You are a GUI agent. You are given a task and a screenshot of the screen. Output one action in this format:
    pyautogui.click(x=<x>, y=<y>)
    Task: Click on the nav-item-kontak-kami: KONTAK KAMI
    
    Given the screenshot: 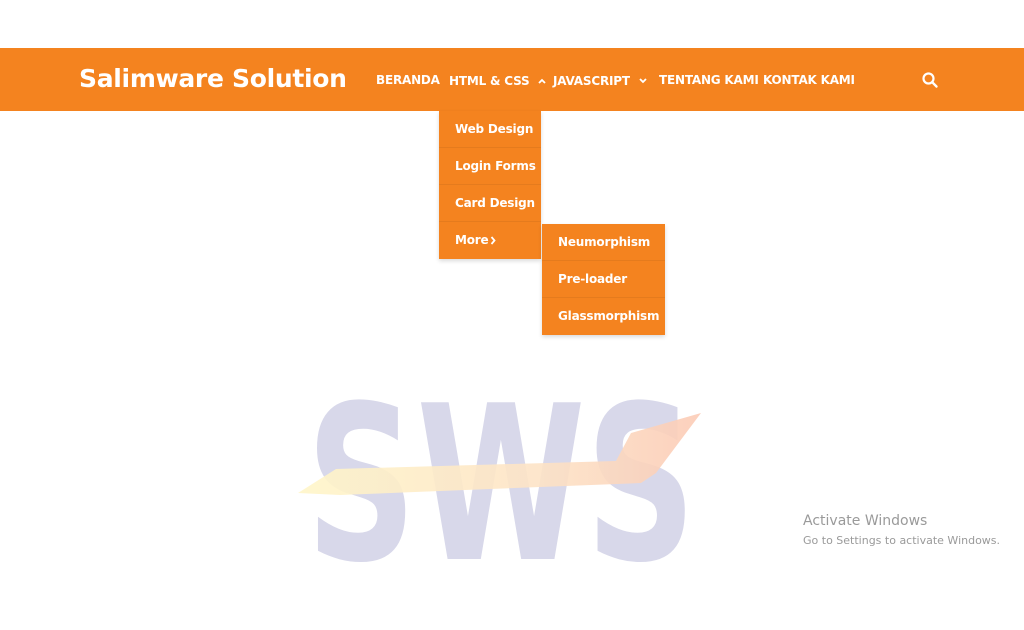 What is the action you would take?
    pyautogui.click(x=809, y=80)
    